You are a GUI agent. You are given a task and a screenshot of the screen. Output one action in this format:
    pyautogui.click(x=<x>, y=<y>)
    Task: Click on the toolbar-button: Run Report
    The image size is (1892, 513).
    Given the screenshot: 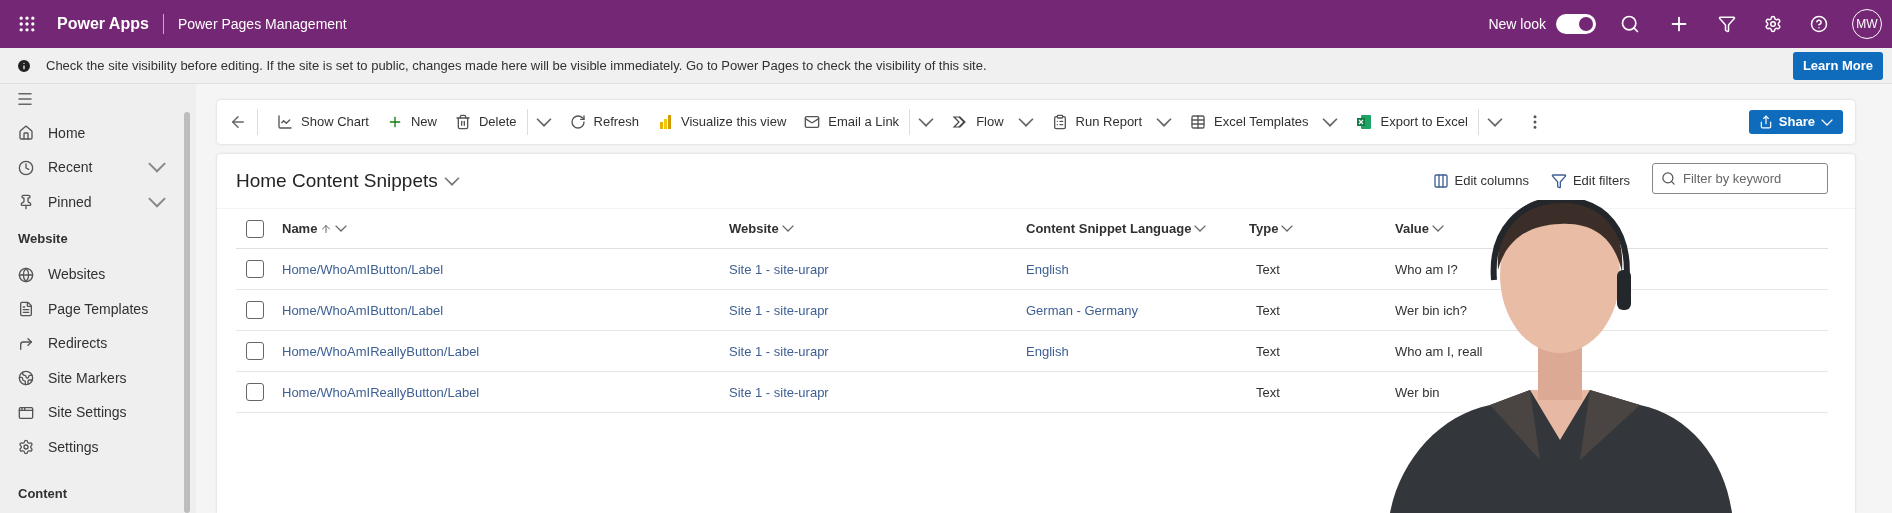 What is the action you would take?
    pyautogui.click(x=1112, y=122)
    